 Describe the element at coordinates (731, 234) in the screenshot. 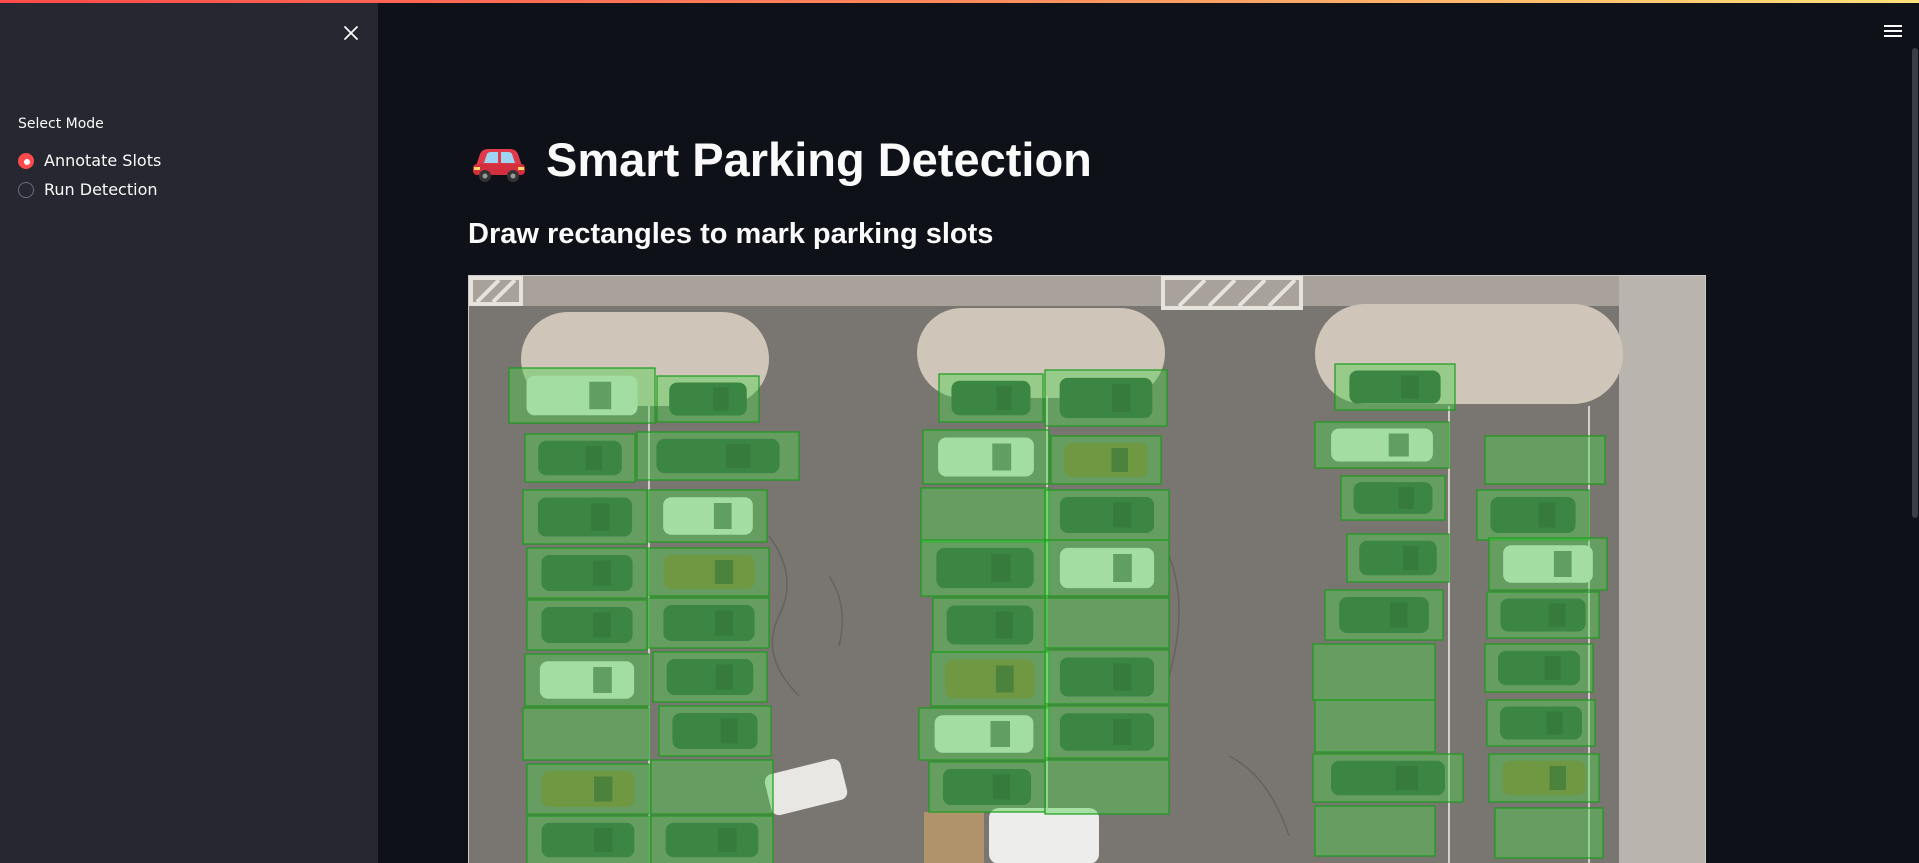

I see `page-subtitle: Draw rectangles to mark parking slots` at that location.